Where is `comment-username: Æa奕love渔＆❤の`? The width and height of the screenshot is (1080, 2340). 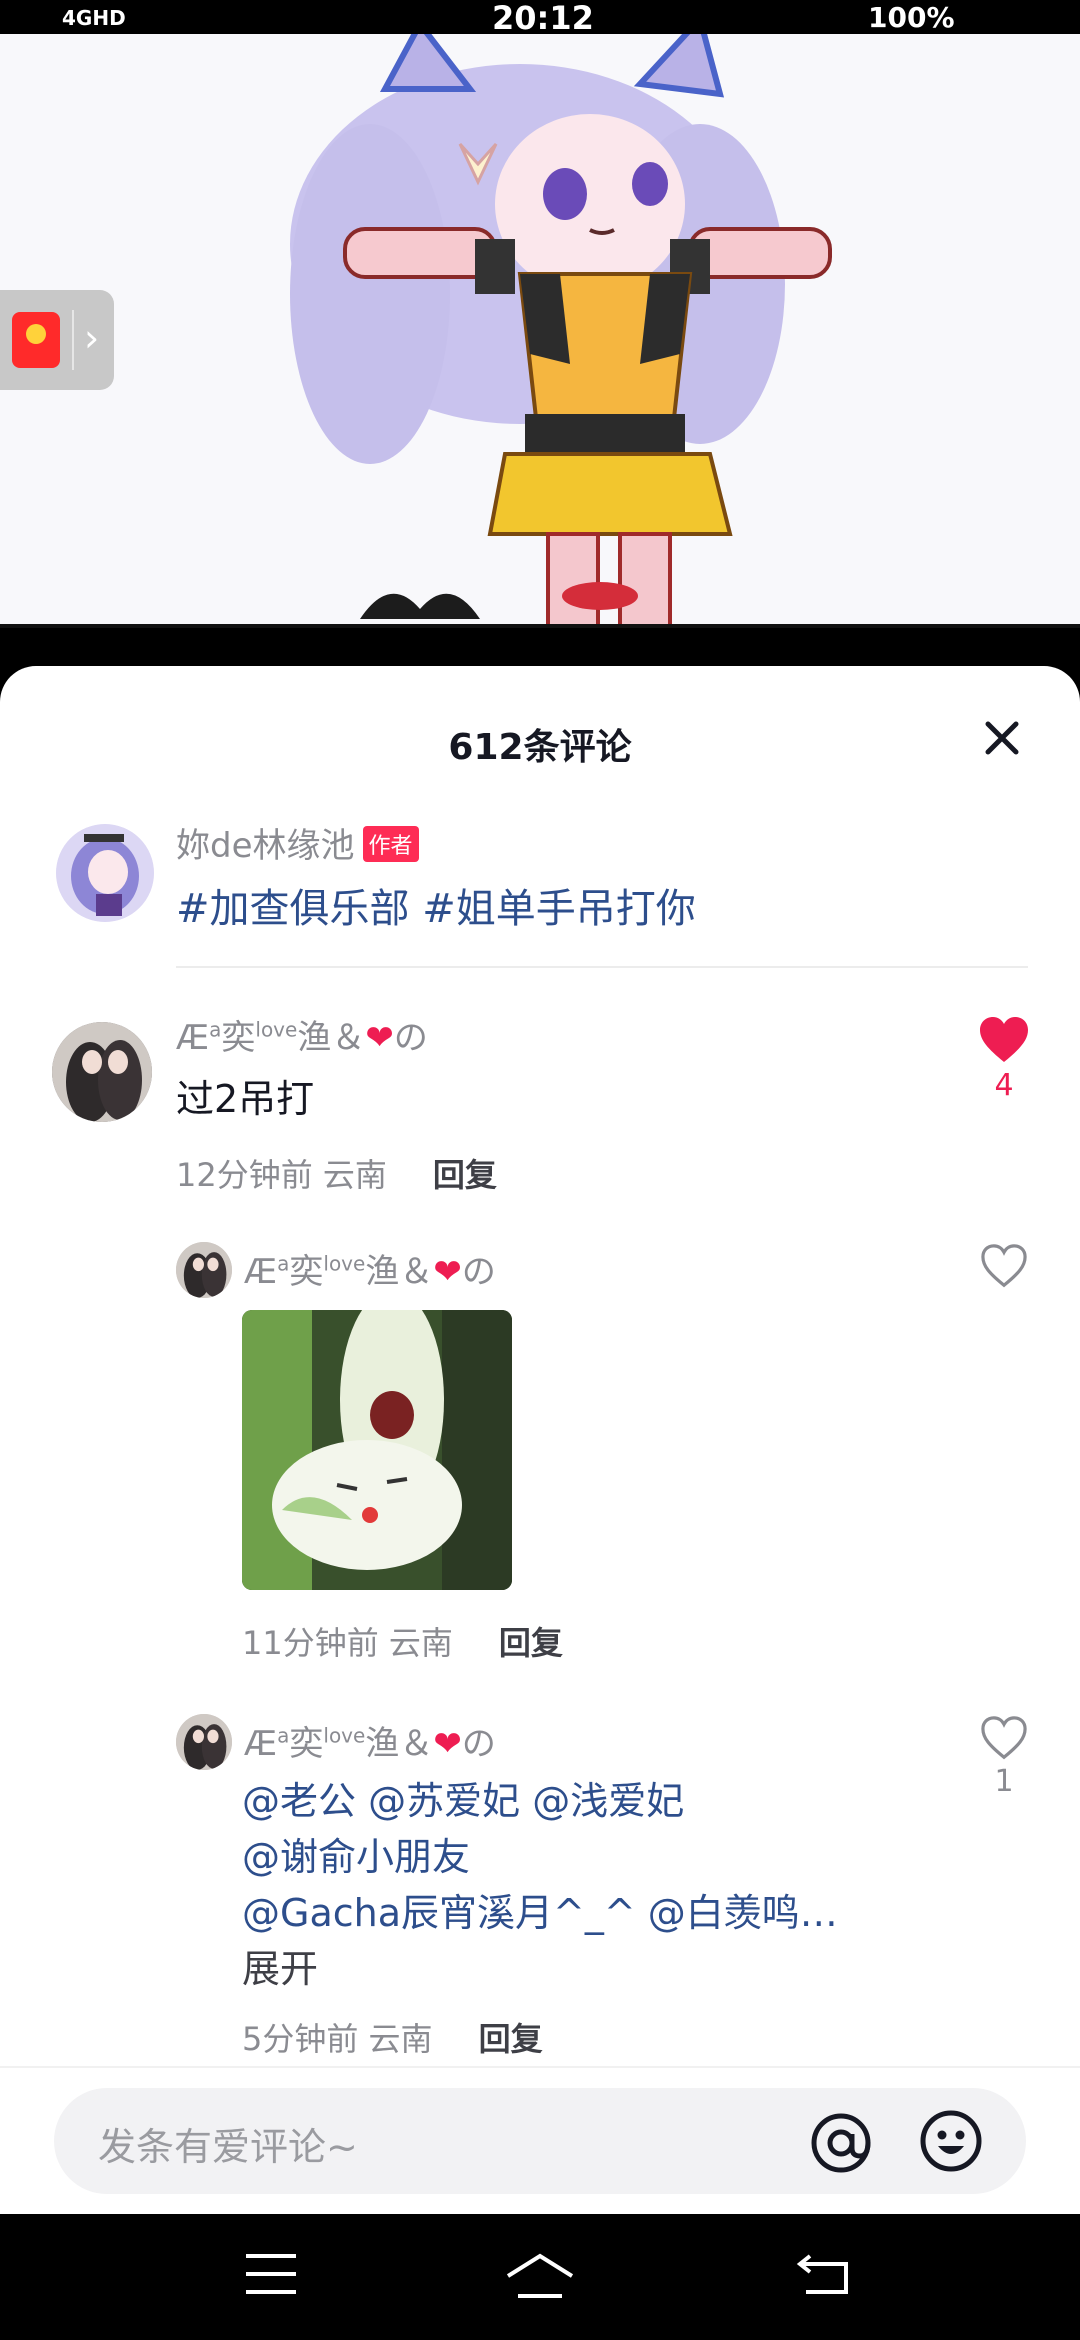
comment-username: Æa奕love渔＆❤の is located at coordinates (302, 1034).